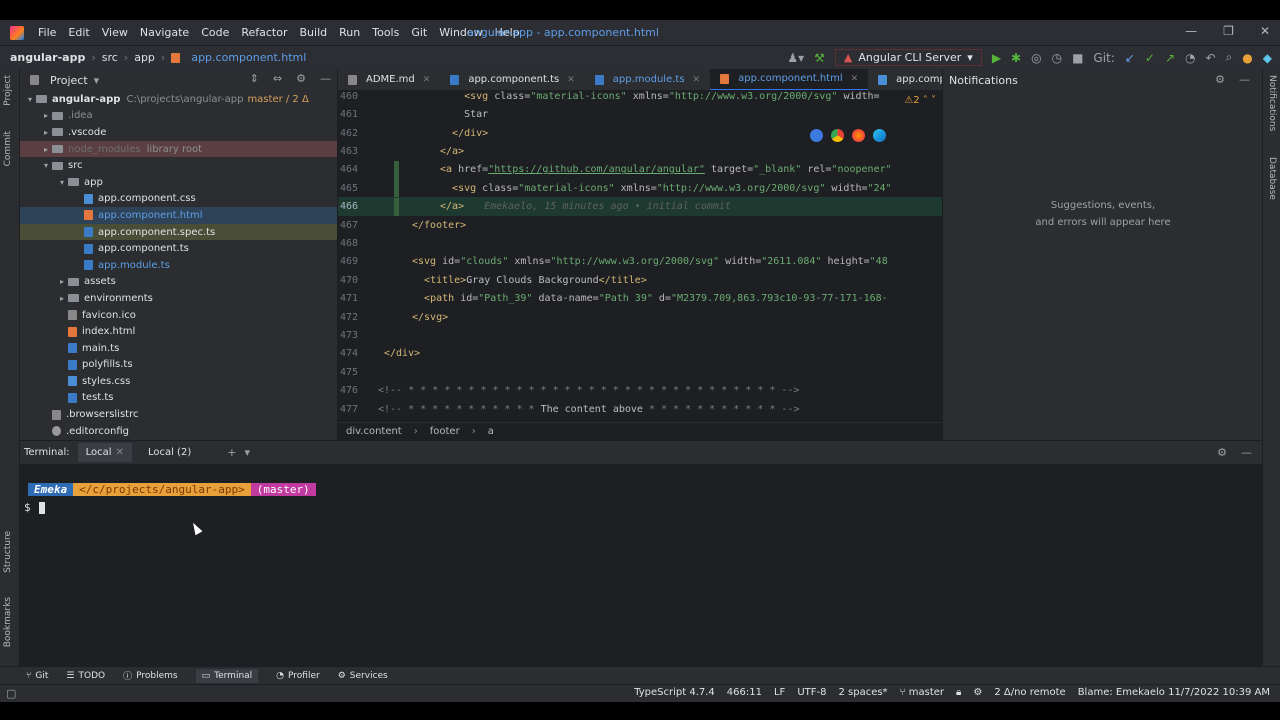  What do you see at coordinates (879, 135) in the screenshot?
I see `edge-icon` at bounding box center [879, 135].